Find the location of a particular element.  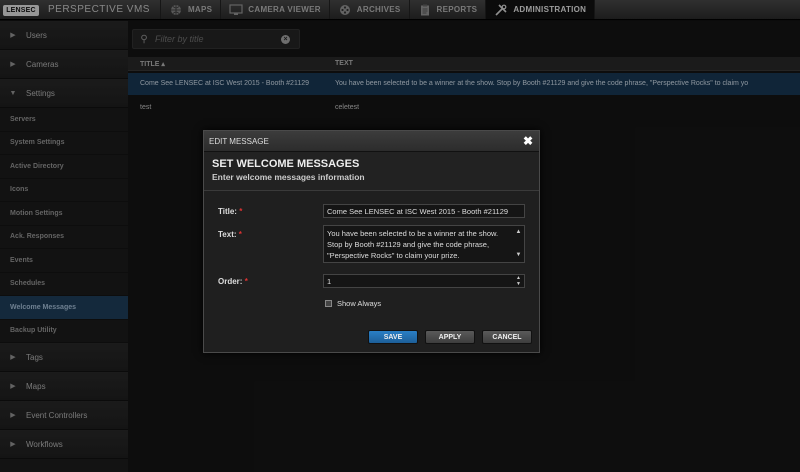

scroll-up-icon: ▲ is located at coordinates (519, 232).